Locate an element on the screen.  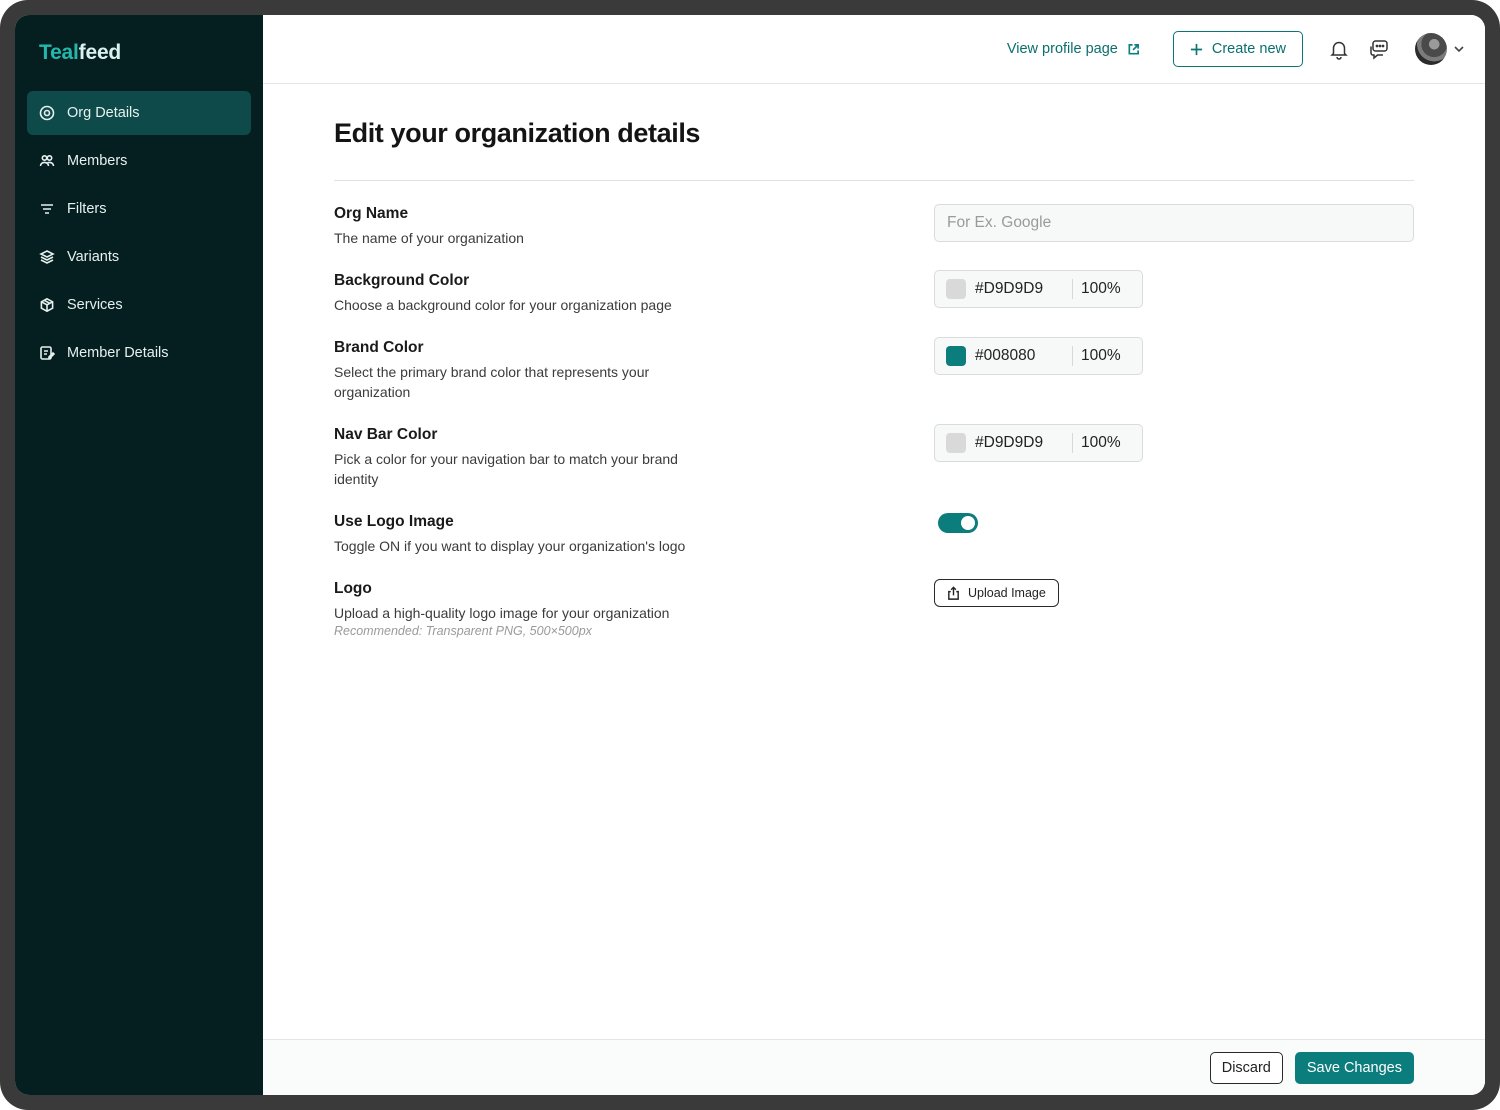
nav-bar-color-label: Nav Bar Color is located at coordinates (386, 434).